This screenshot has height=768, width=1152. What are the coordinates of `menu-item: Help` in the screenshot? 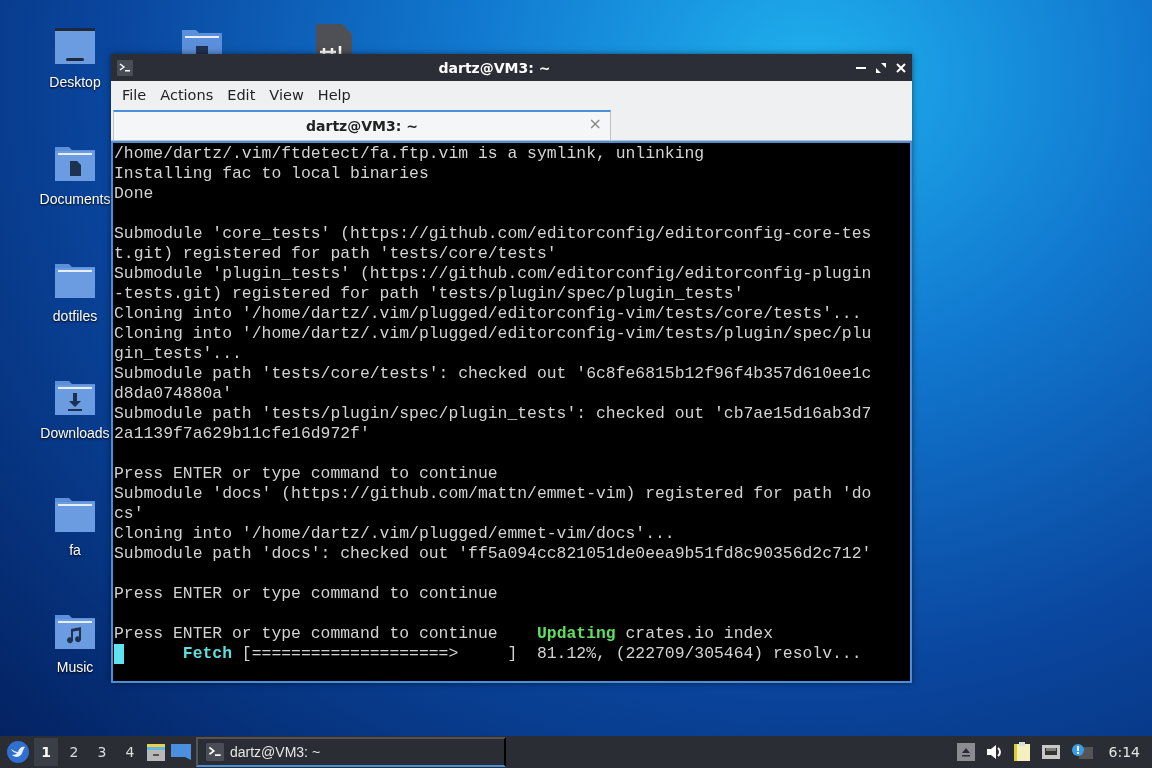 It's located at (334, 95).